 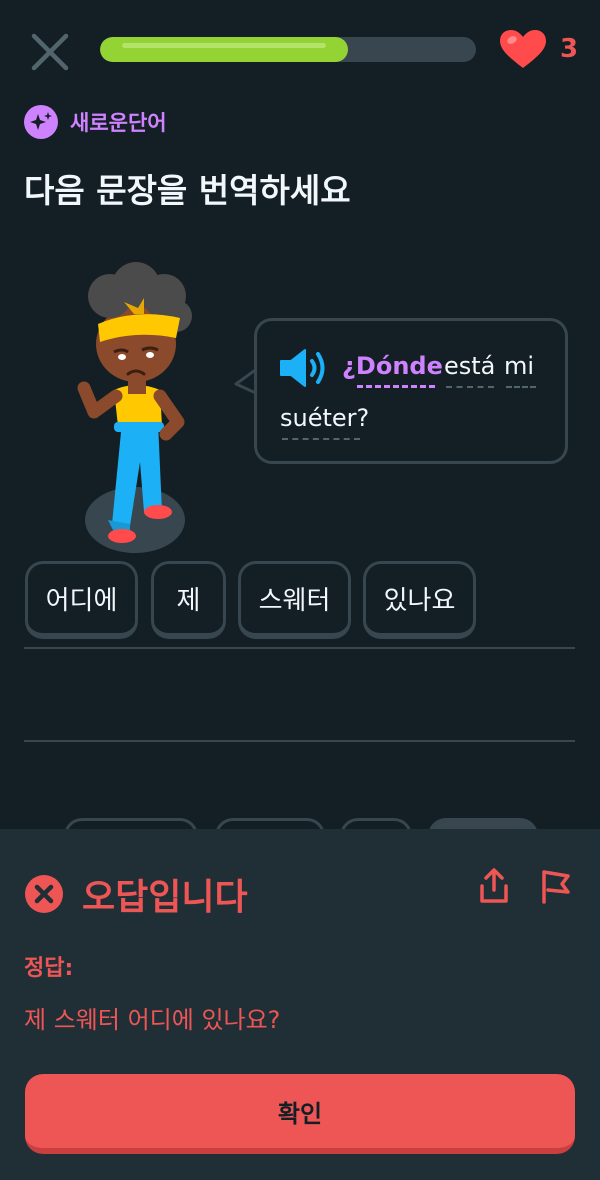 I want to click on new-word-label: 새로운단어, so click(x=118, y=123).